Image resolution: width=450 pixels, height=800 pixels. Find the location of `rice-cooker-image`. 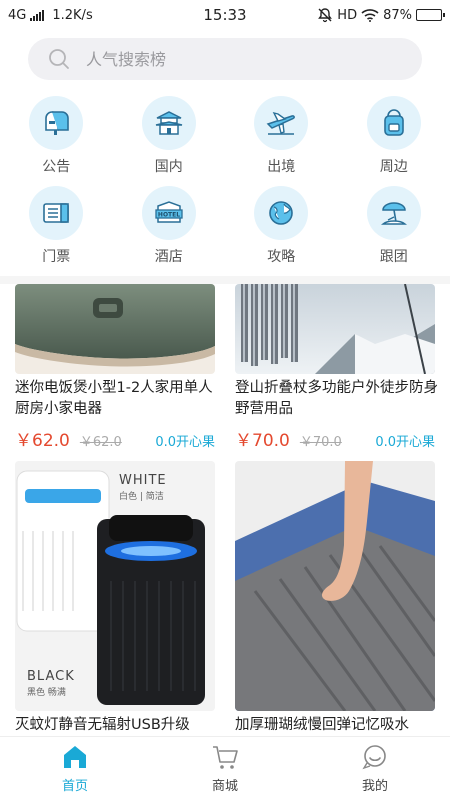

rice-cooker-image is located at coordinates (115, 329).